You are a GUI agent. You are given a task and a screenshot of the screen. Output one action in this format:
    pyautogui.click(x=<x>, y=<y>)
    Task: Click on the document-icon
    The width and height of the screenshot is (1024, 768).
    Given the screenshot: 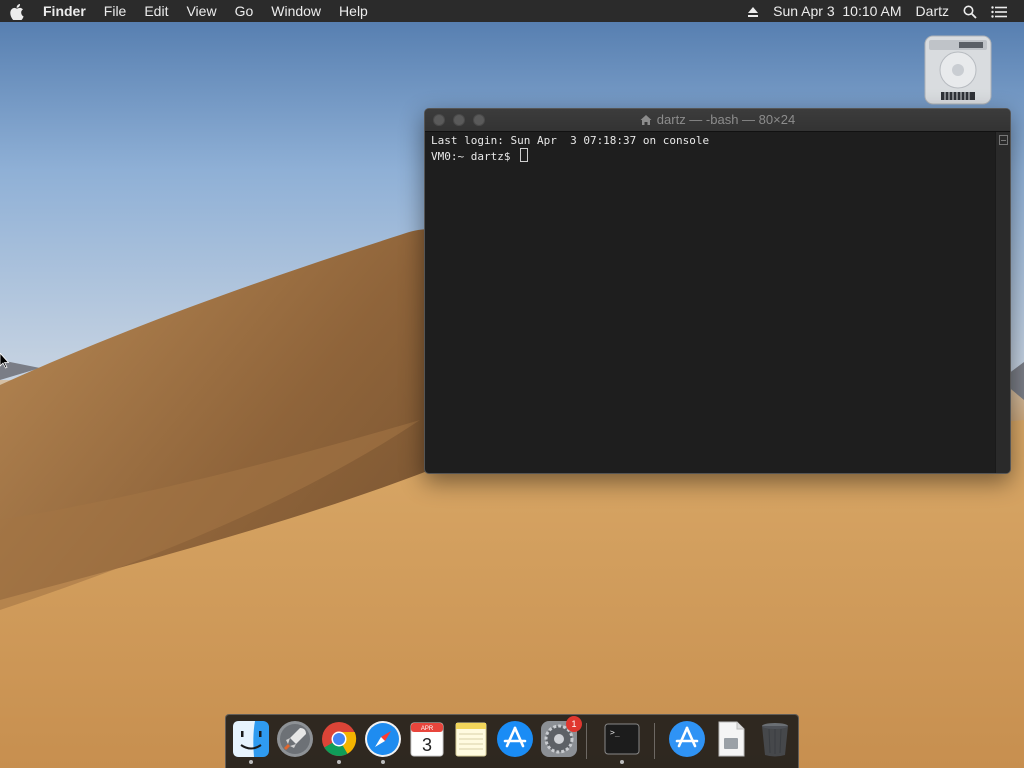 What is the action you would take?
    pyautogui.click(x=731, y=739)
    